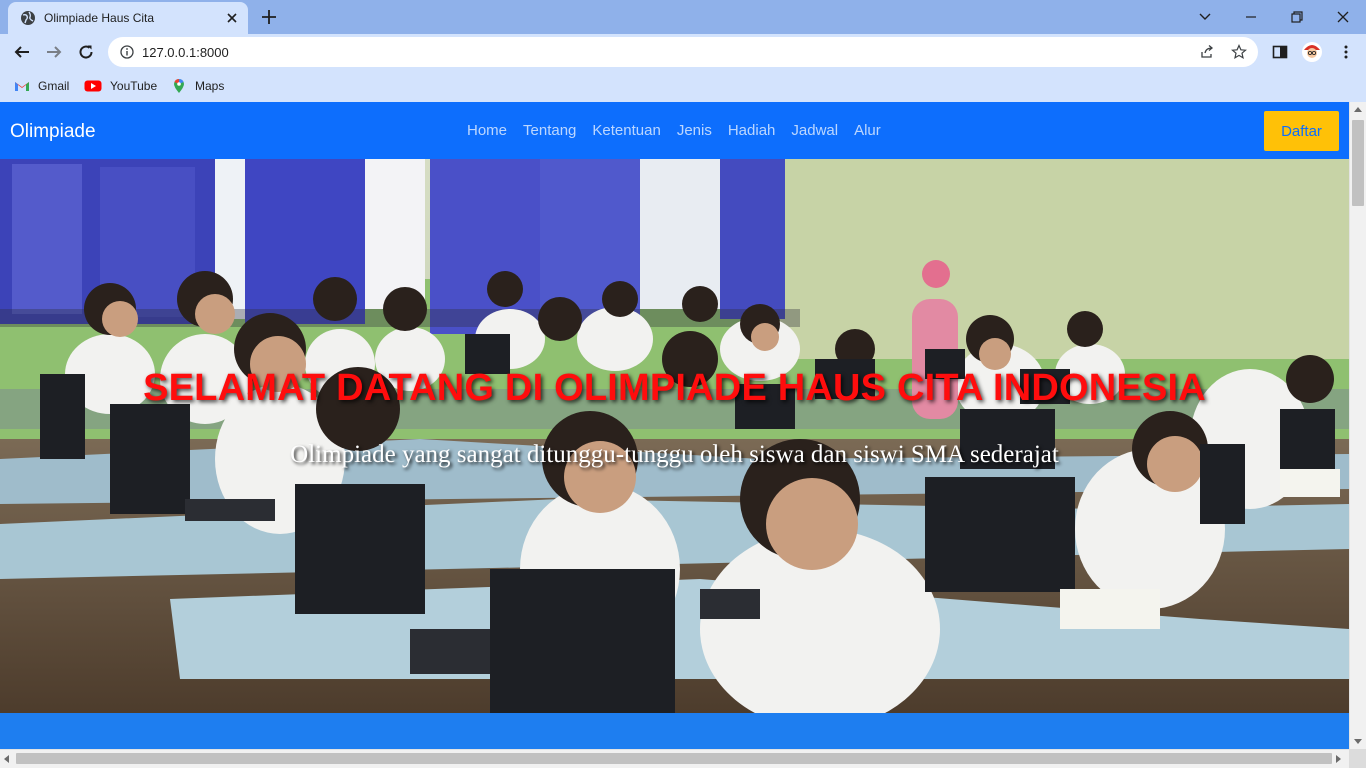 This screenshot has width=1366, height=768. I want to click on bookmark-gmail: Gmail, so click(41, 86).